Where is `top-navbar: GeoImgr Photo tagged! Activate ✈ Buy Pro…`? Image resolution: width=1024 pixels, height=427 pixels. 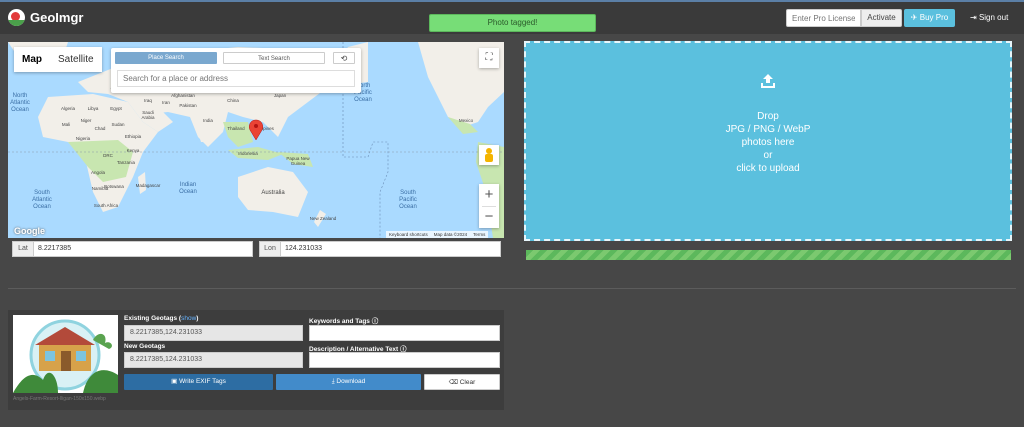 top-navbar: GeoImgr Photo tagged! Activate ✈ Buy Pro… is located at coordinates (512, 17).